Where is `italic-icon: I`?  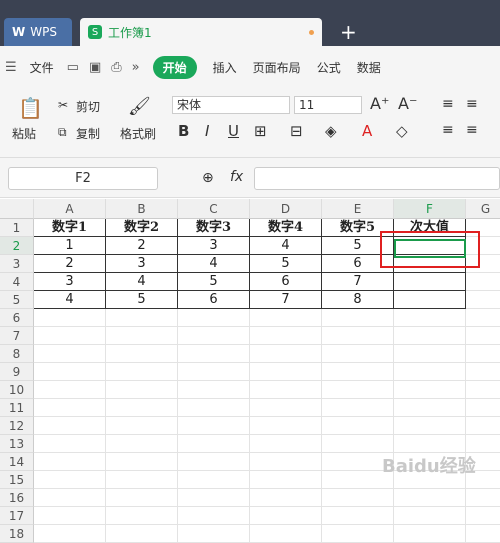 italic-icon: I is located at coordinates (207, 131).